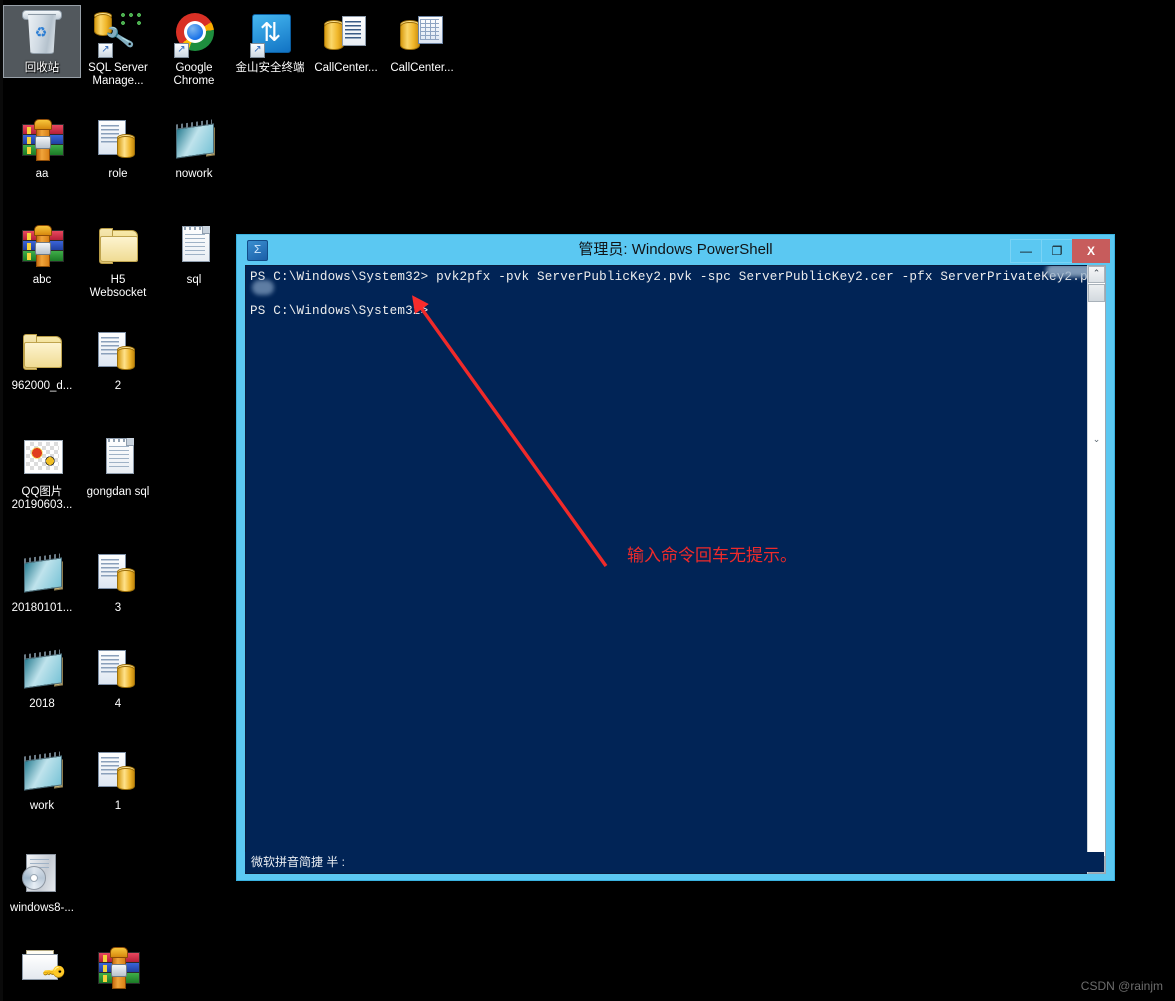  What do you see at coordinates (42, 875) in the screenshot?
I see `cdbox-icon` at bounding box center [42, 875].